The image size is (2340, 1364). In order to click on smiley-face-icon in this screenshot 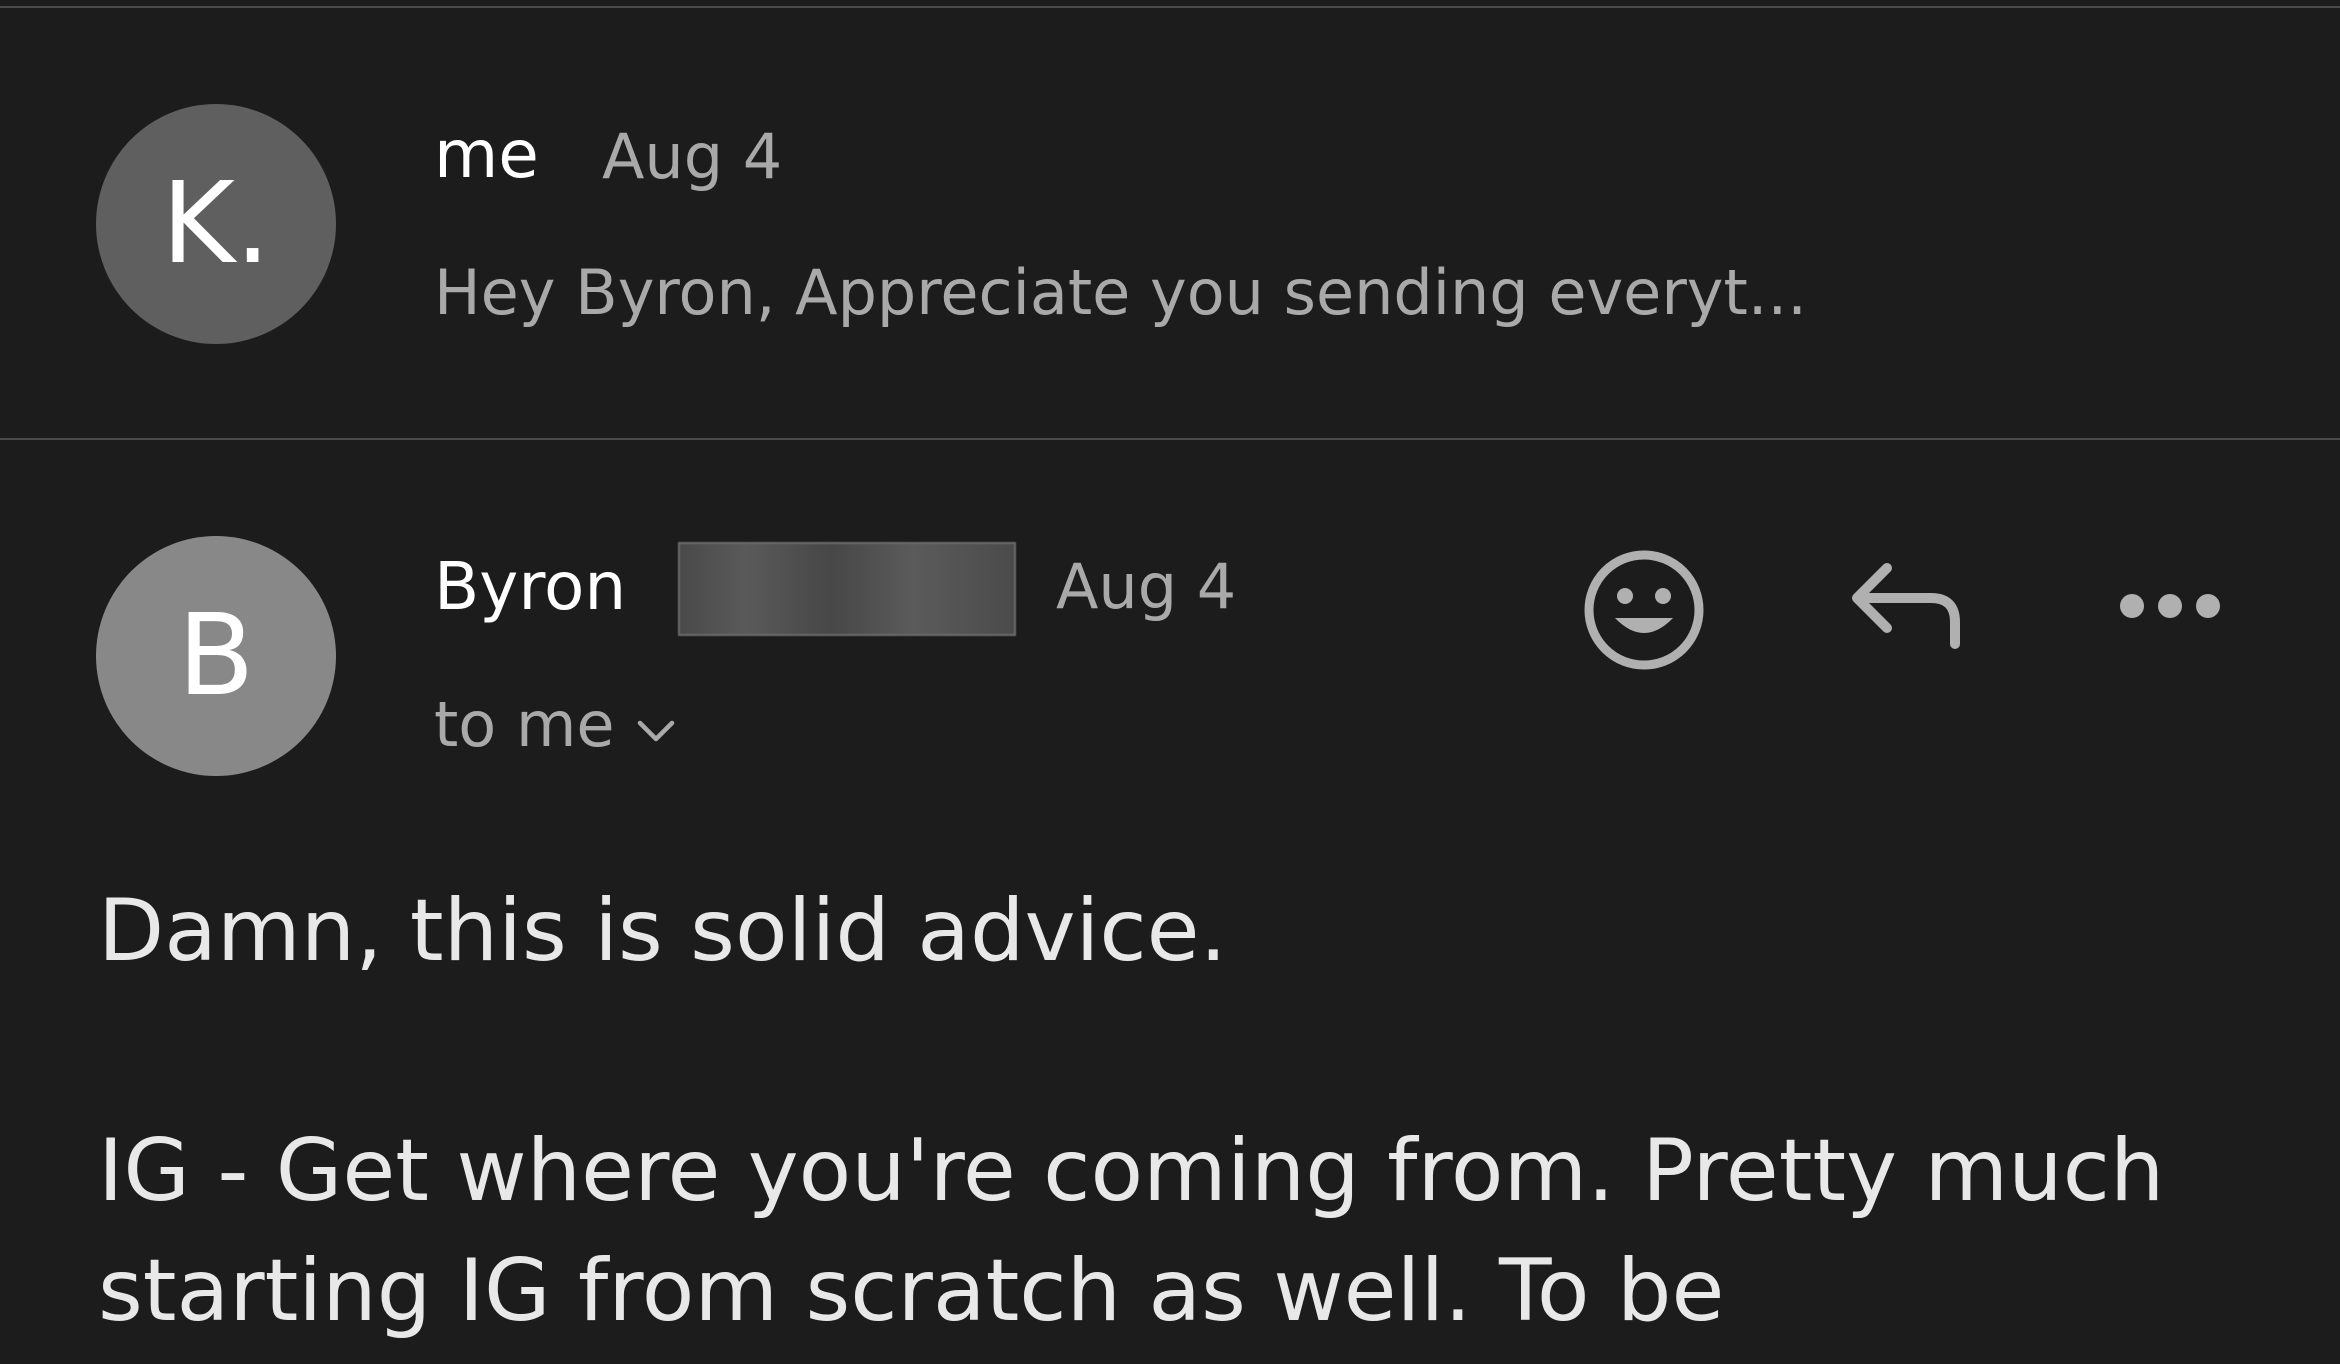, I will do `click(1644, 612)`.